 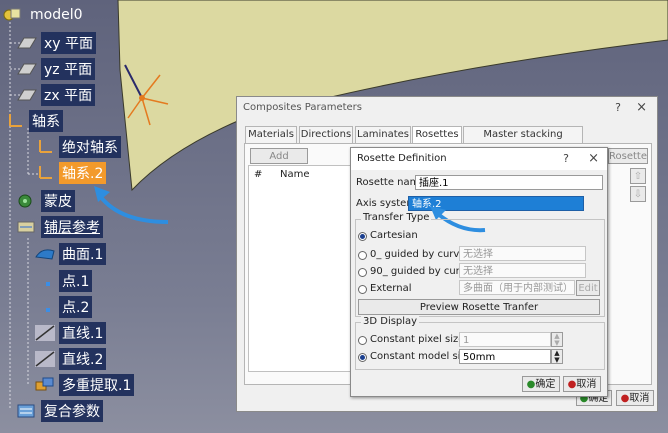 I want to click on column-header-hash: #, so click(x=258, y=174).